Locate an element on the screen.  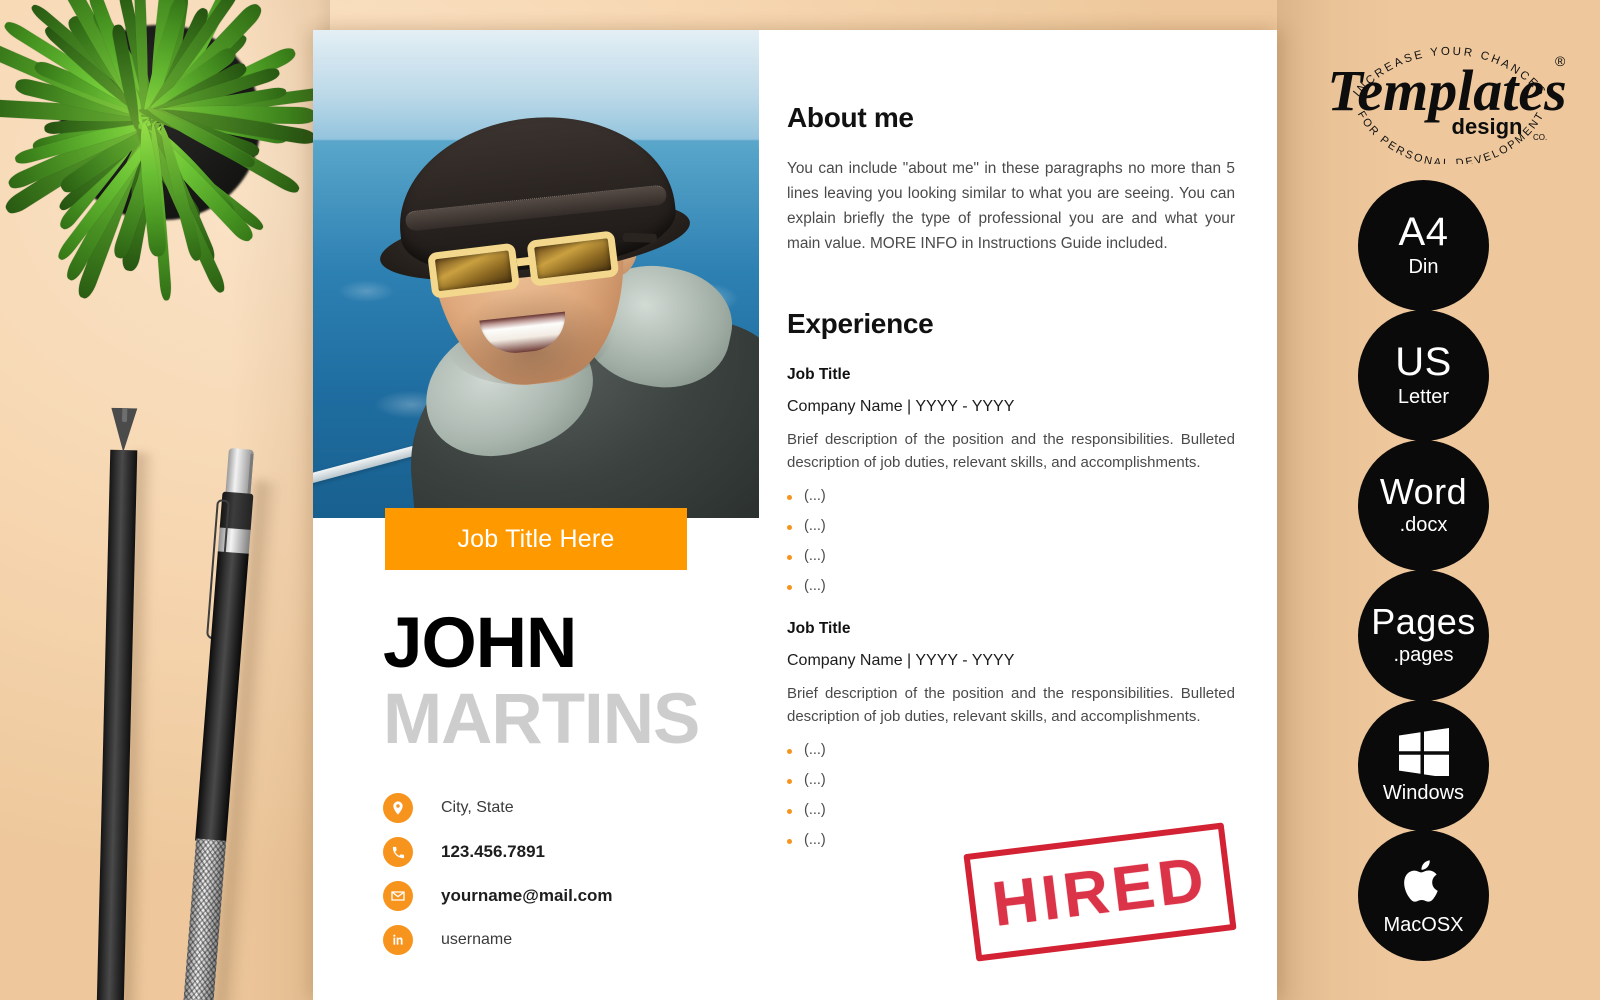
badge-pages-title: Pages is located at coordinates (1423, 621).